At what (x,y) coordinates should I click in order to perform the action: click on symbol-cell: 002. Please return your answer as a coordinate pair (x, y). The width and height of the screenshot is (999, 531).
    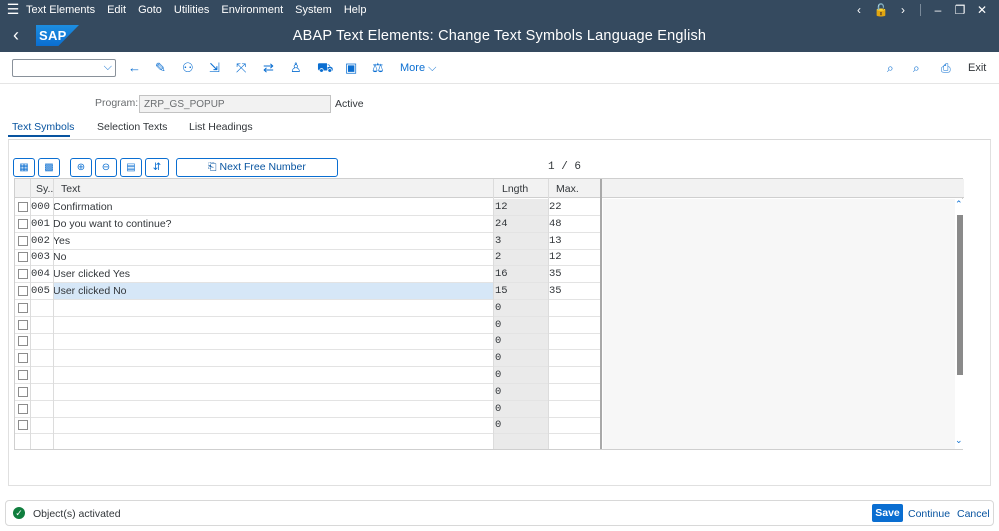
    Looking at the image, I should click on (40, 241).